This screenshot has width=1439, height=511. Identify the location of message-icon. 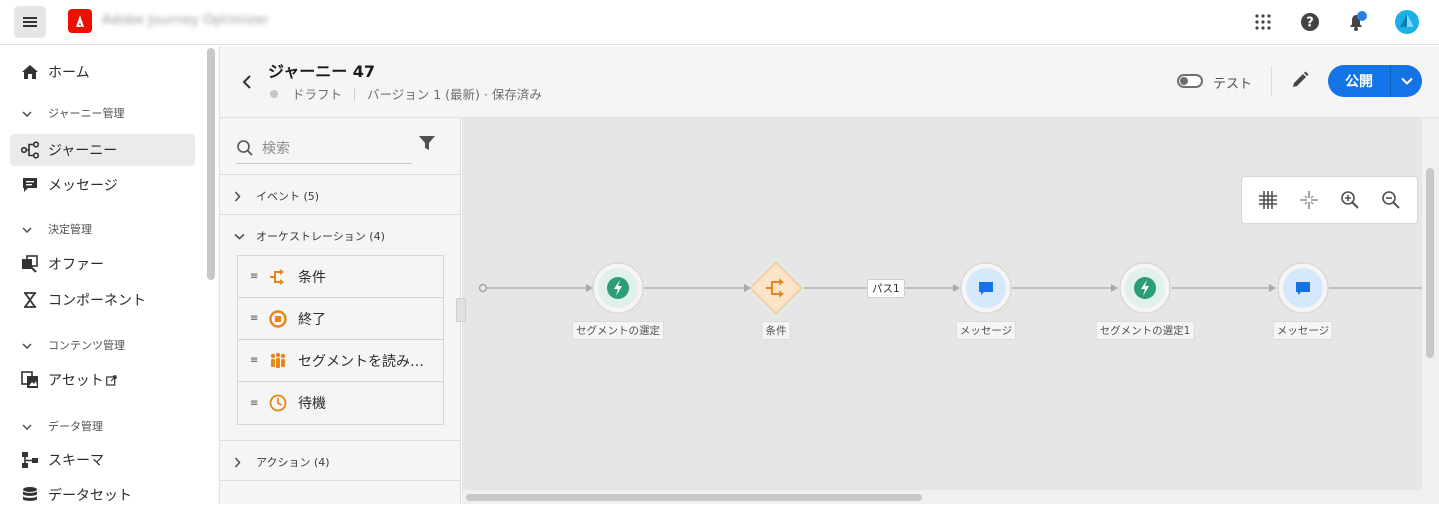
(30, 185).